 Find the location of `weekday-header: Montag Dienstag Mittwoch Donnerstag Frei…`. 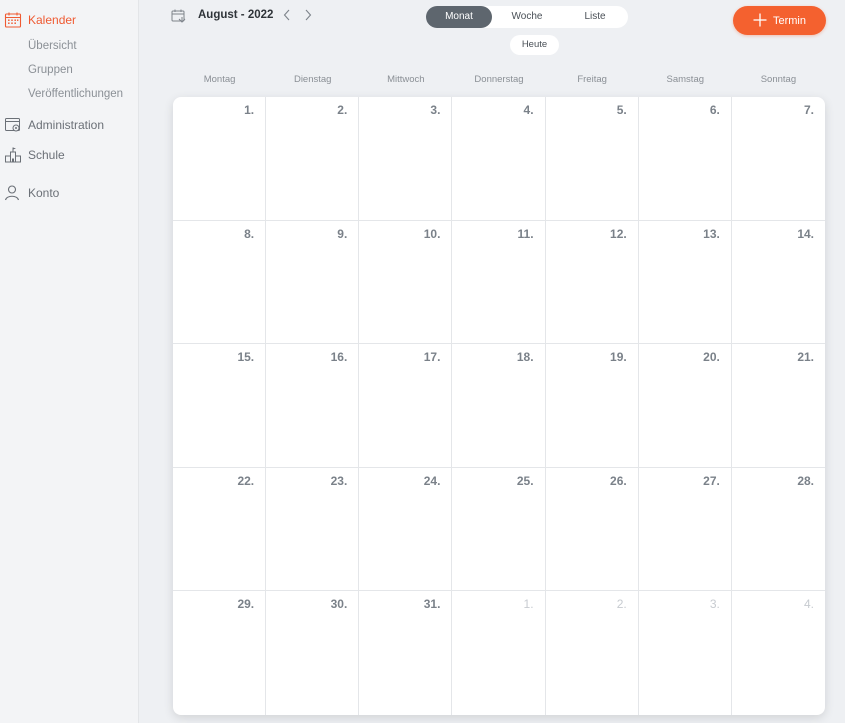

weekday-header: Montag Dienstag Mittwoch Donnerstag Frei… is located at coordinates (499, 79).